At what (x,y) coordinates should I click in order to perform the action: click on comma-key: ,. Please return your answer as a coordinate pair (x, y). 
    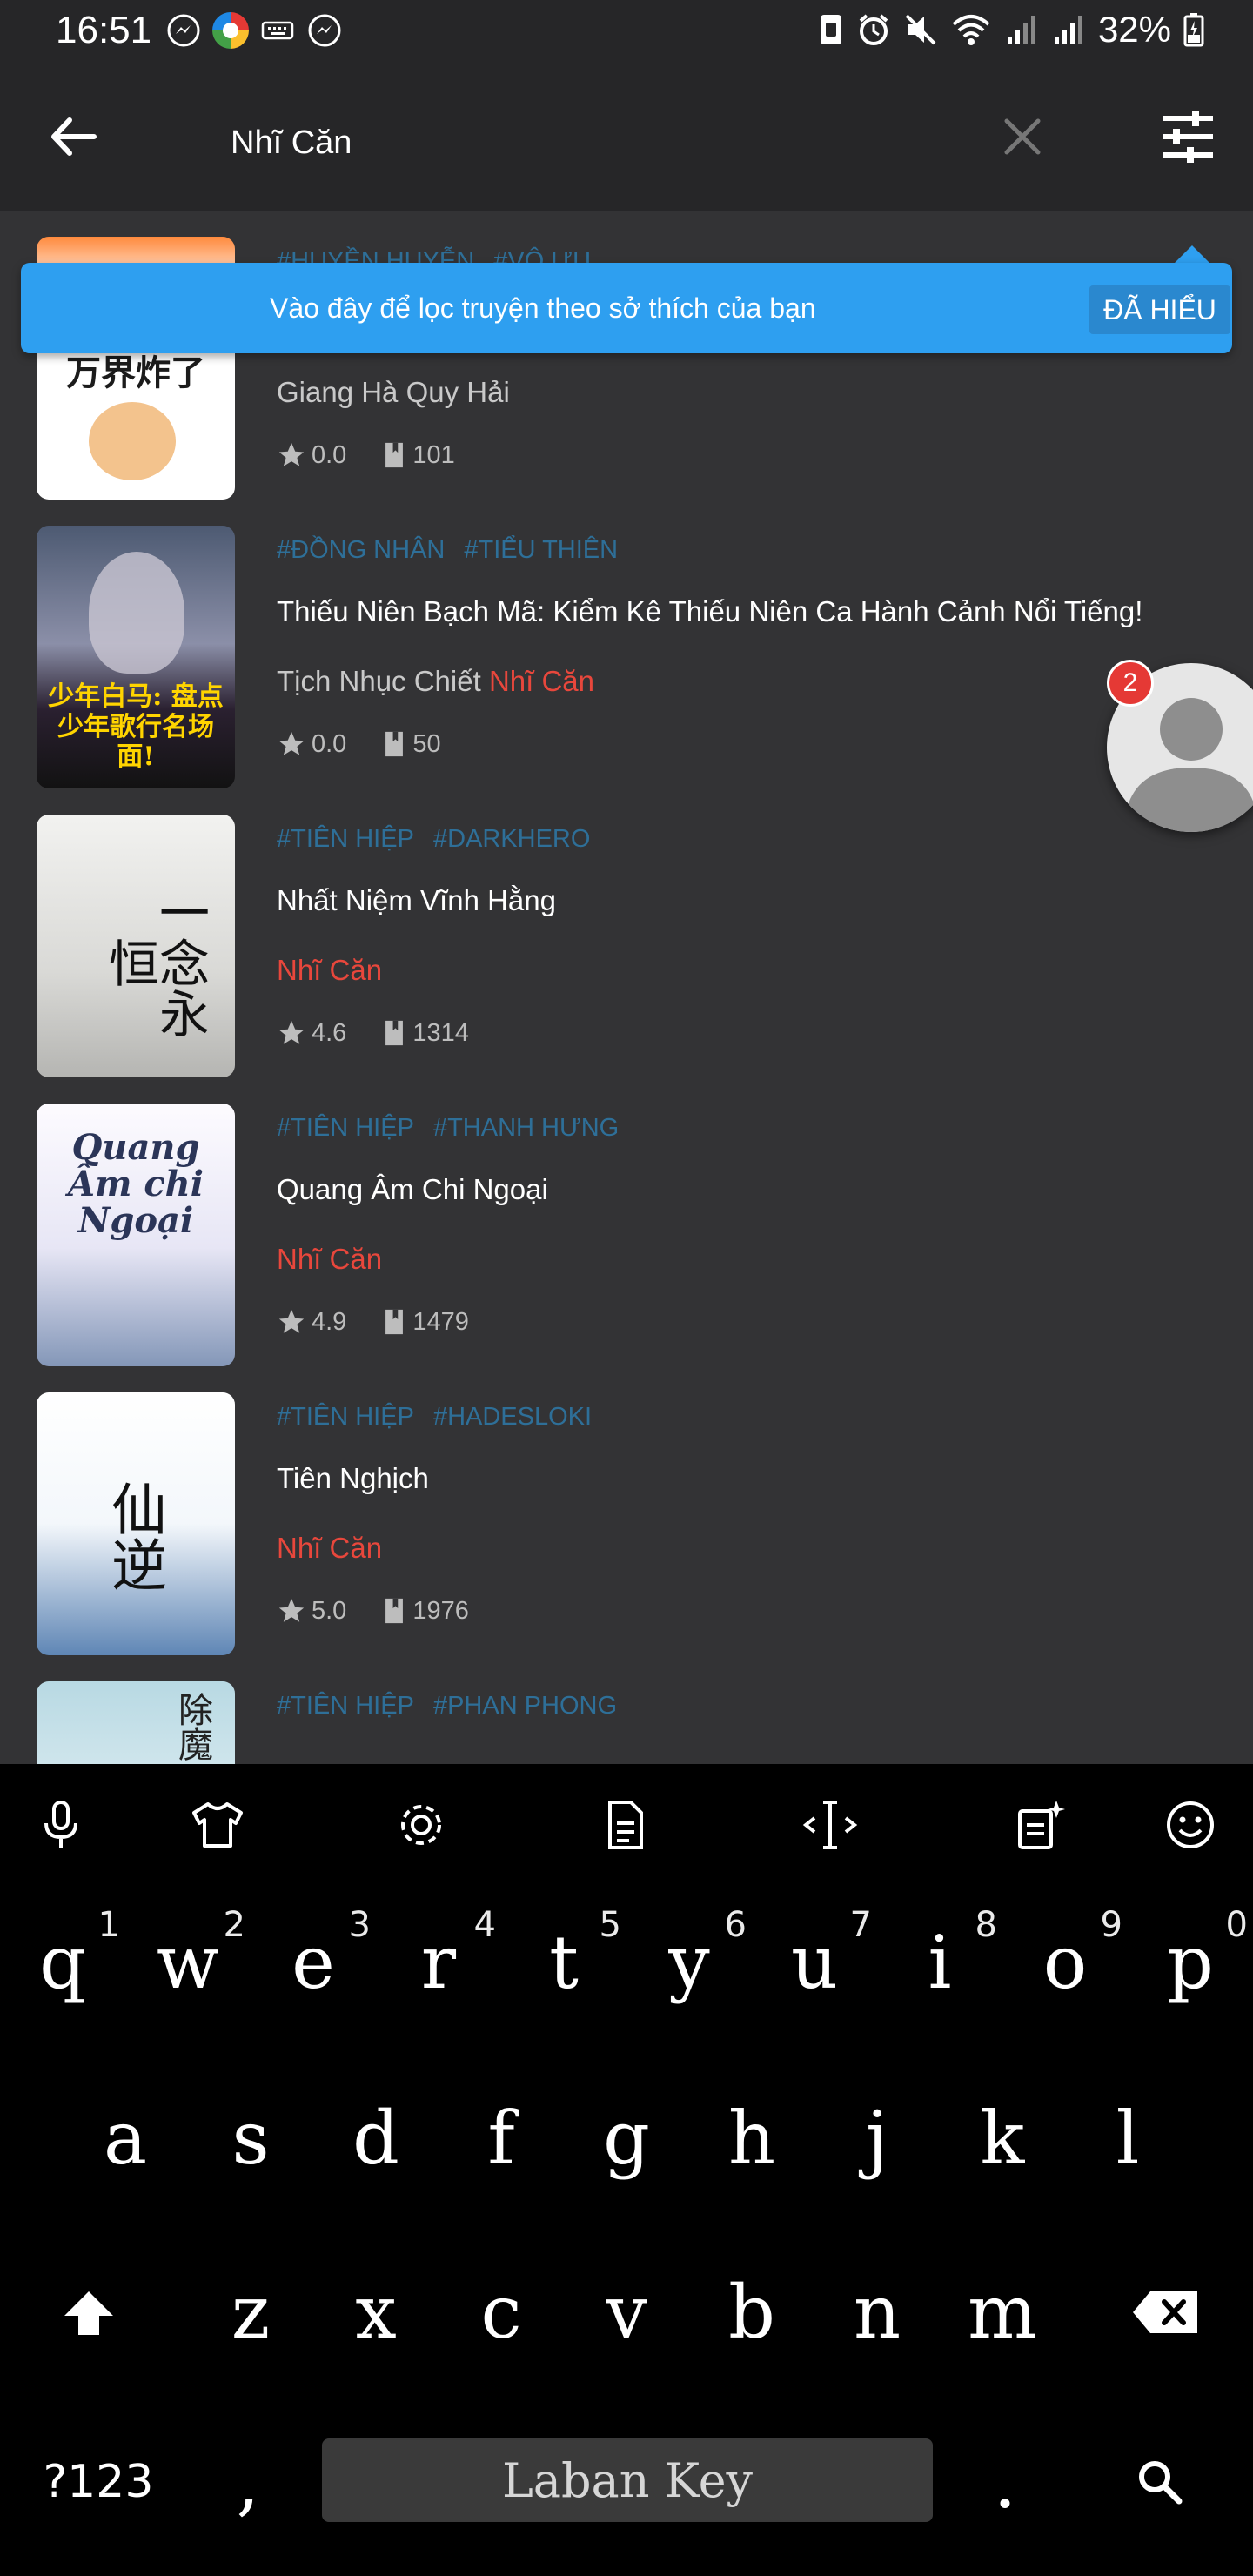
    Looking at the image, I should click on (248, 2482).